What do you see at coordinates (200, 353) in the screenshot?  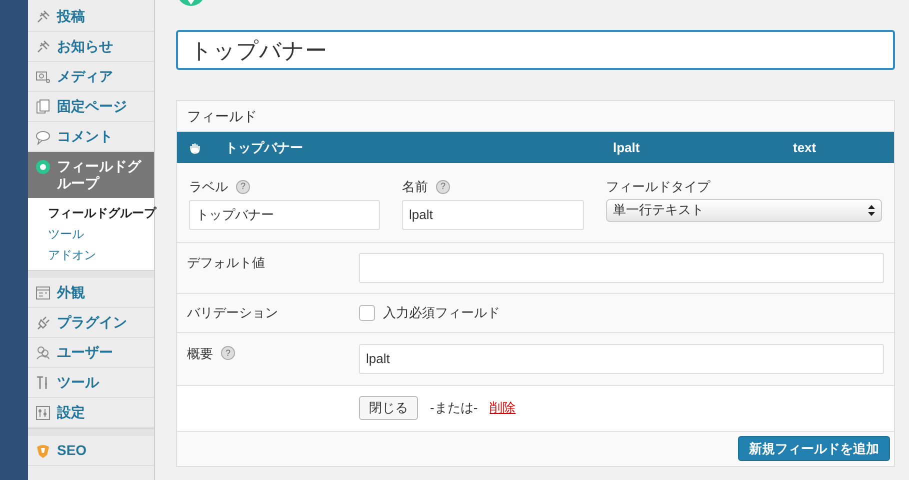 I see `field-caption: 概要` at bounding box center [200, 353].